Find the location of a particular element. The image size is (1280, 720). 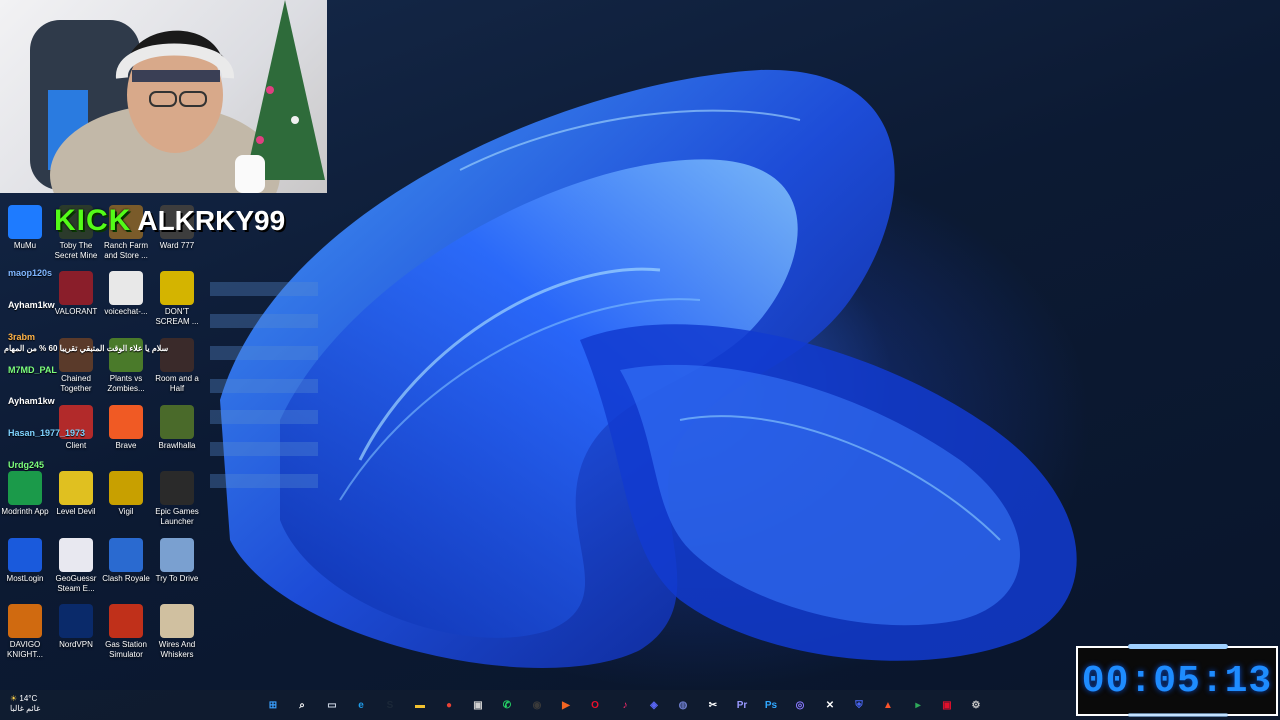

desktop-icon-label: Modrinth App is located at coordinates (25, 511).